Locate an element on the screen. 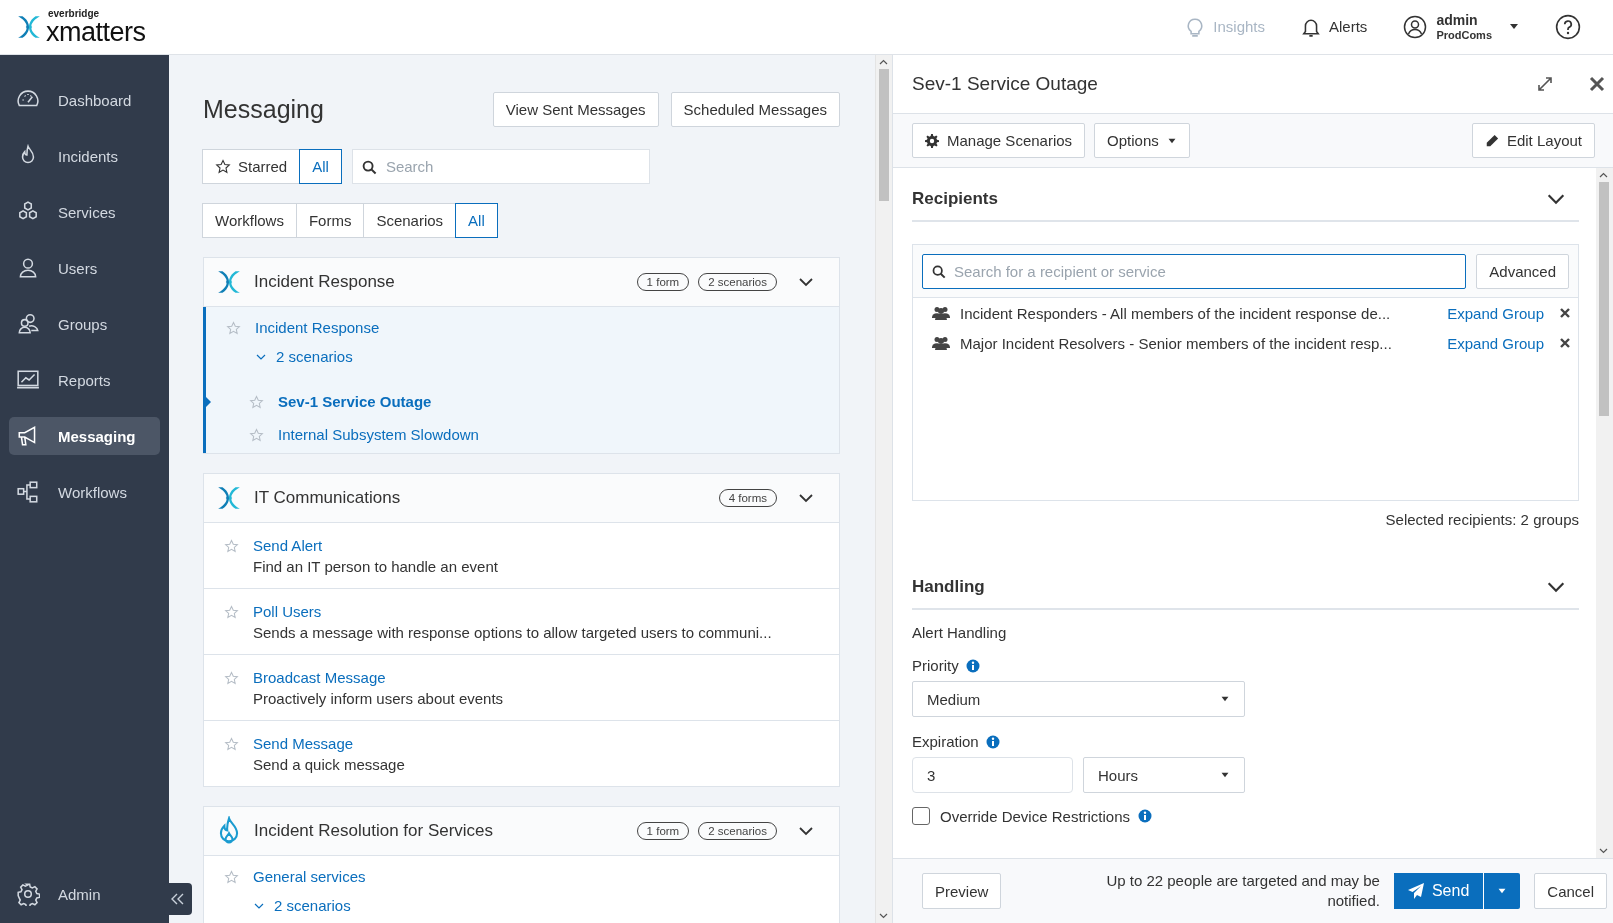  sidebar-item: Messaging is located at coordinates (84, 436).